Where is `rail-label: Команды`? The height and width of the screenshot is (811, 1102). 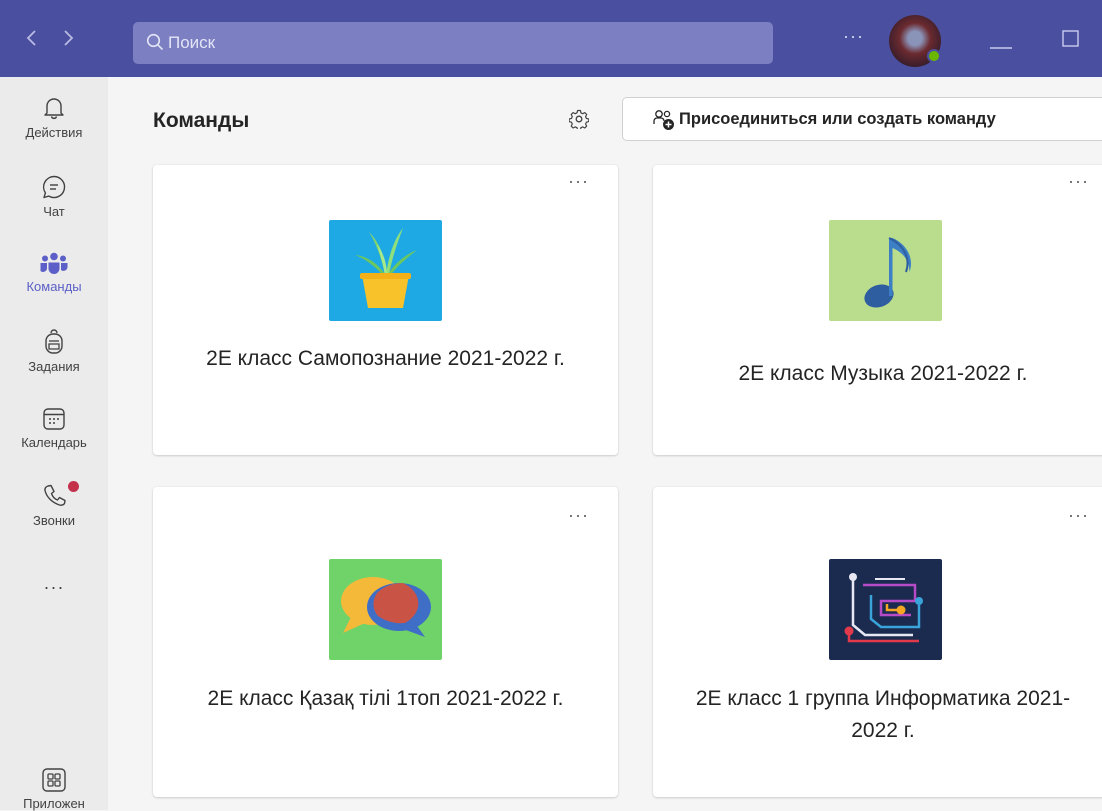 rail-label: Команды is located at coordinates (54, 286).